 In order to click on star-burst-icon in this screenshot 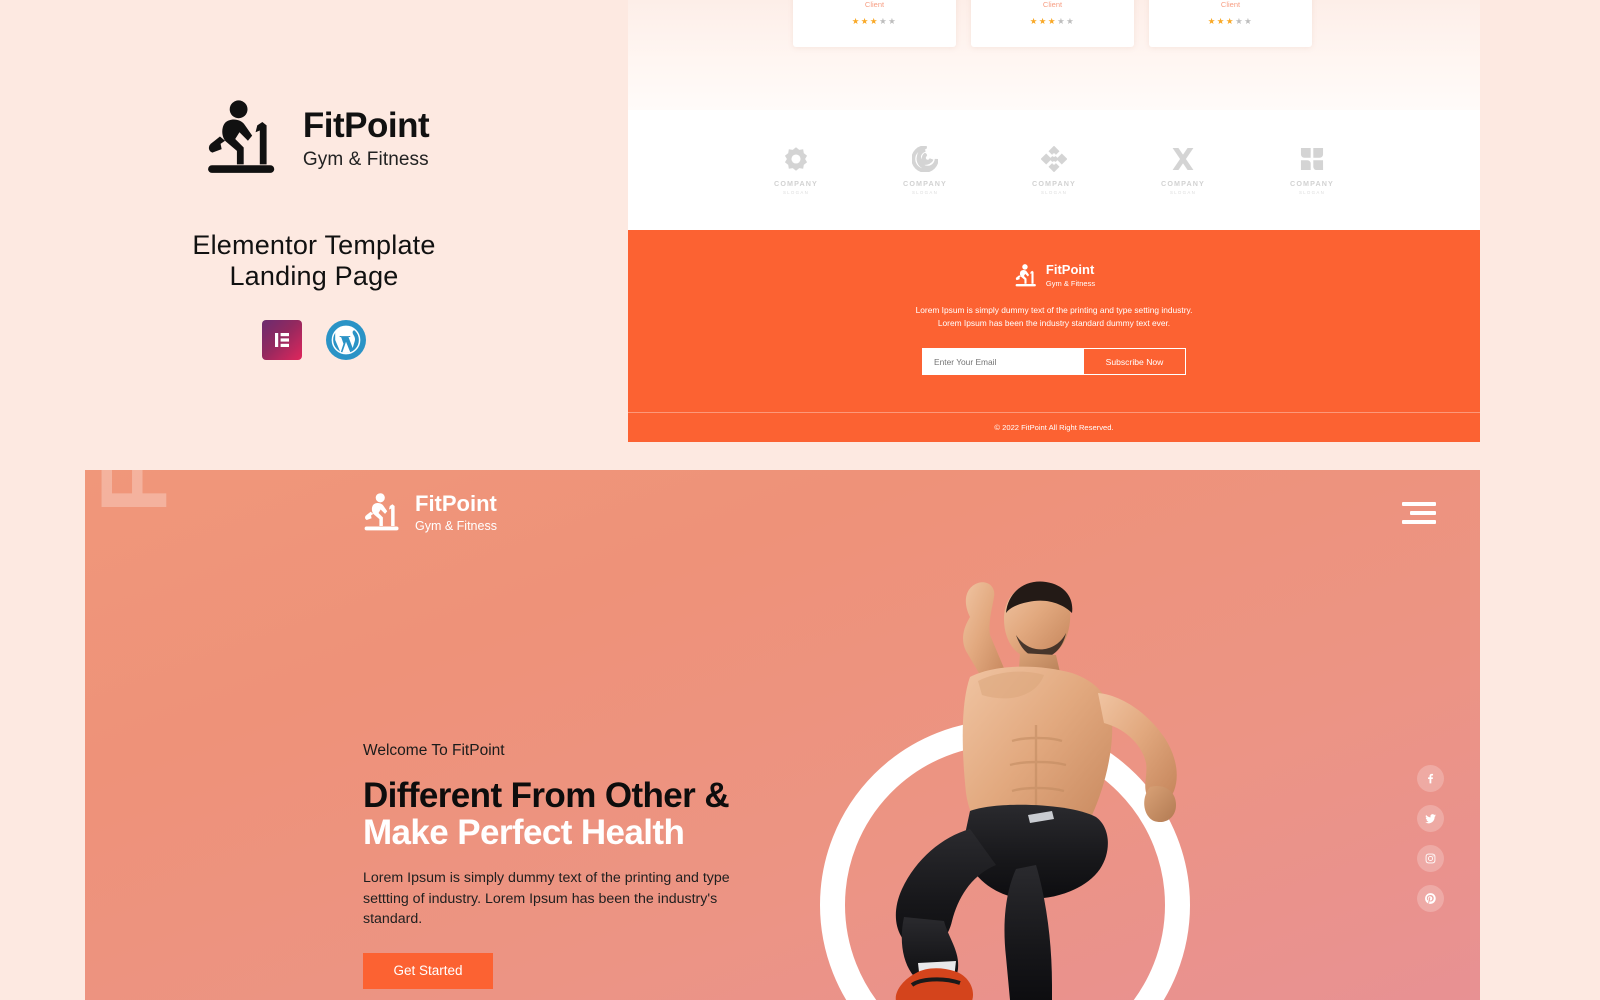, I will do `click(796, 158)`.